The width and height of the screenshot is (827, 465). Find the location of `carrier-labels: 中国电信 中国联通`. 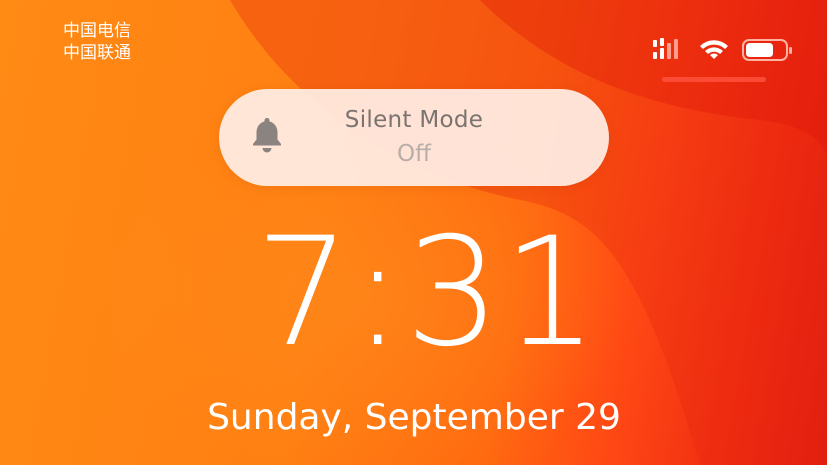

carrier-labels: 中国电信 中国联通 is located at coordinates (97, 42).